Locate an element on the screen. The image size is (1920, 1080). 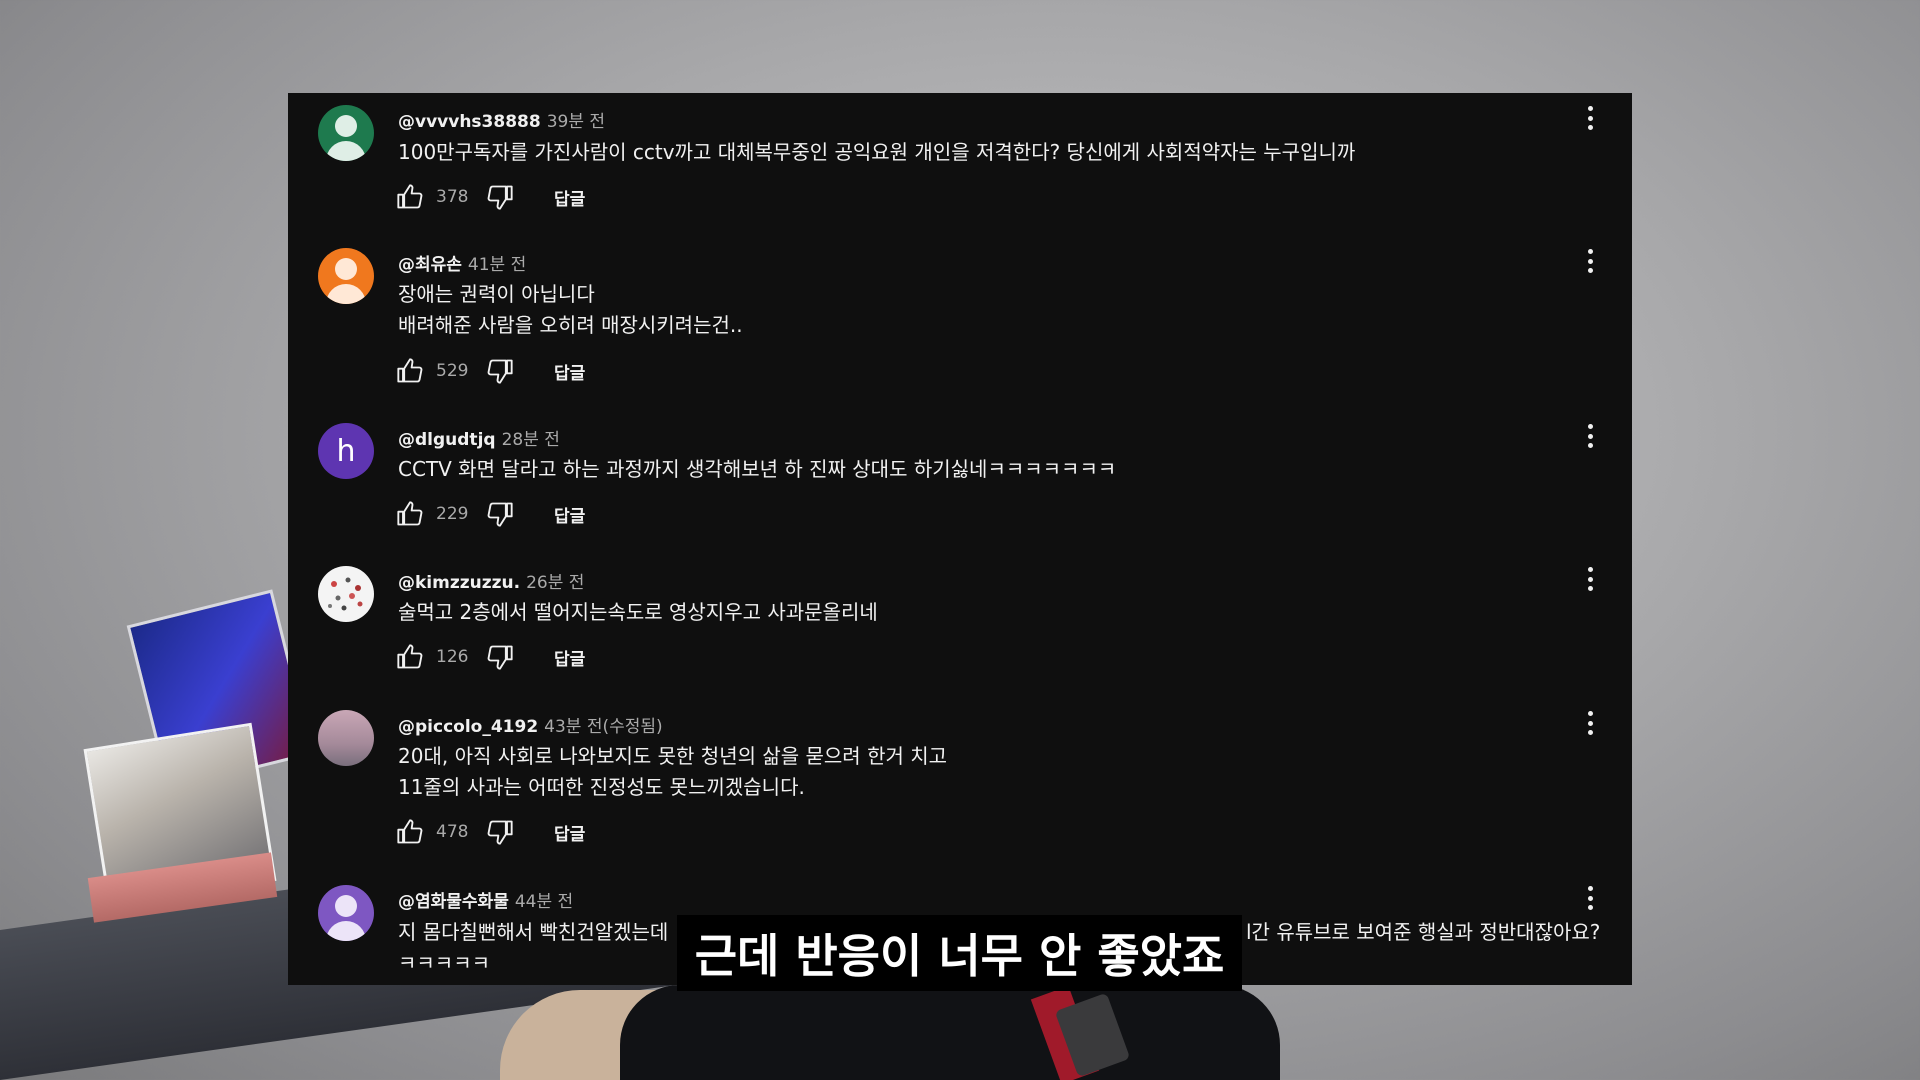
comment-username: @vvvvhs38888 is located at coordinates (469, 122).